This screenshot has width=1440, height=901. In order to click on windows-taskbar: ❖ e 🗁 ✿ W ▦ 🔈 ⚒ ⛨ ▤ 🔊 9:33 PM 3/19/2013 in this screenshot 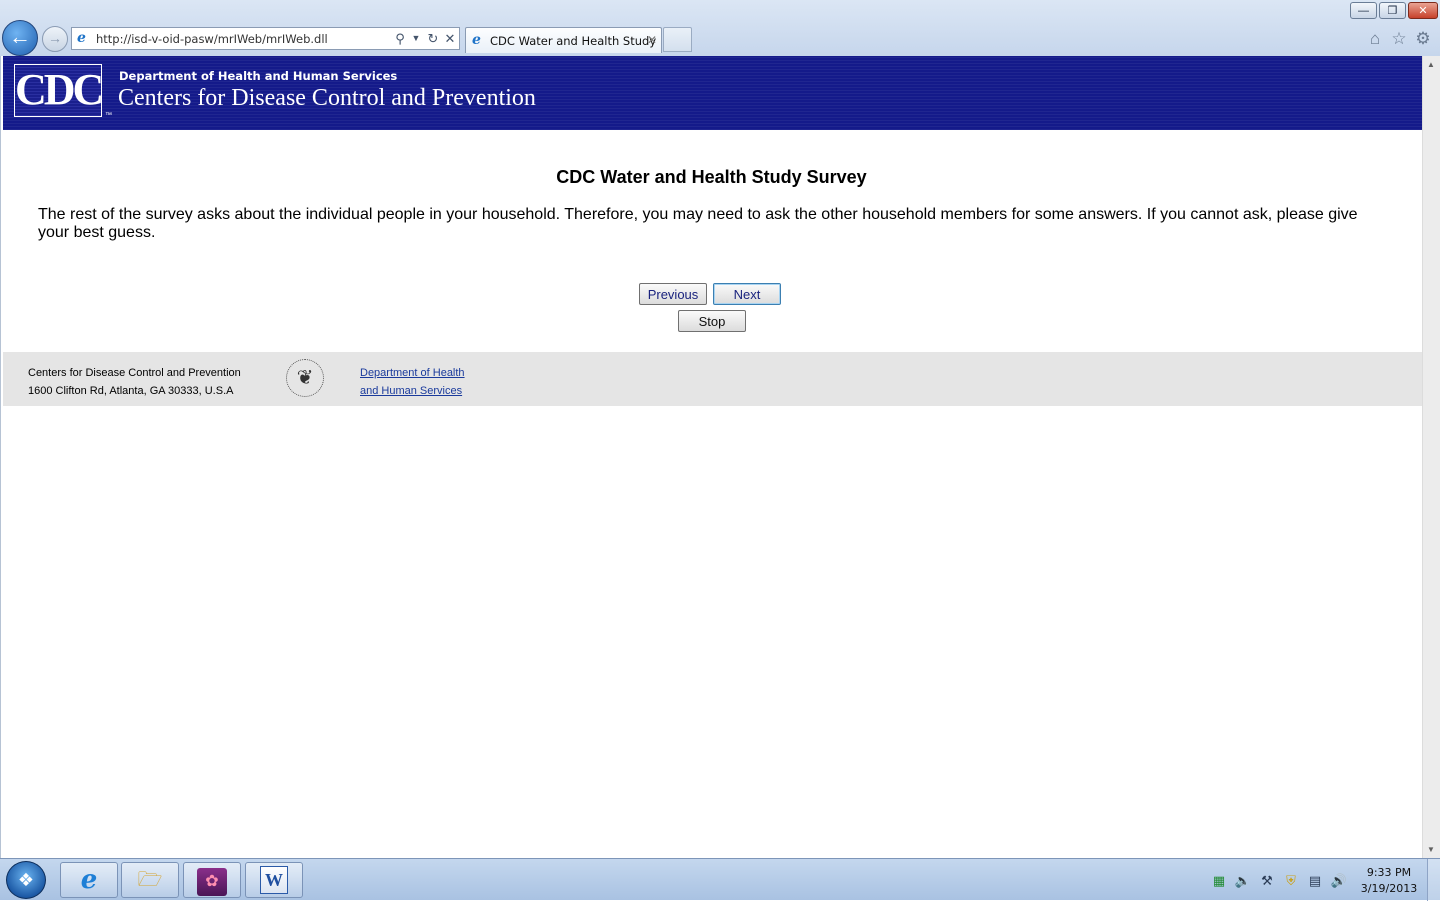, I will do `click(720, 879)`.